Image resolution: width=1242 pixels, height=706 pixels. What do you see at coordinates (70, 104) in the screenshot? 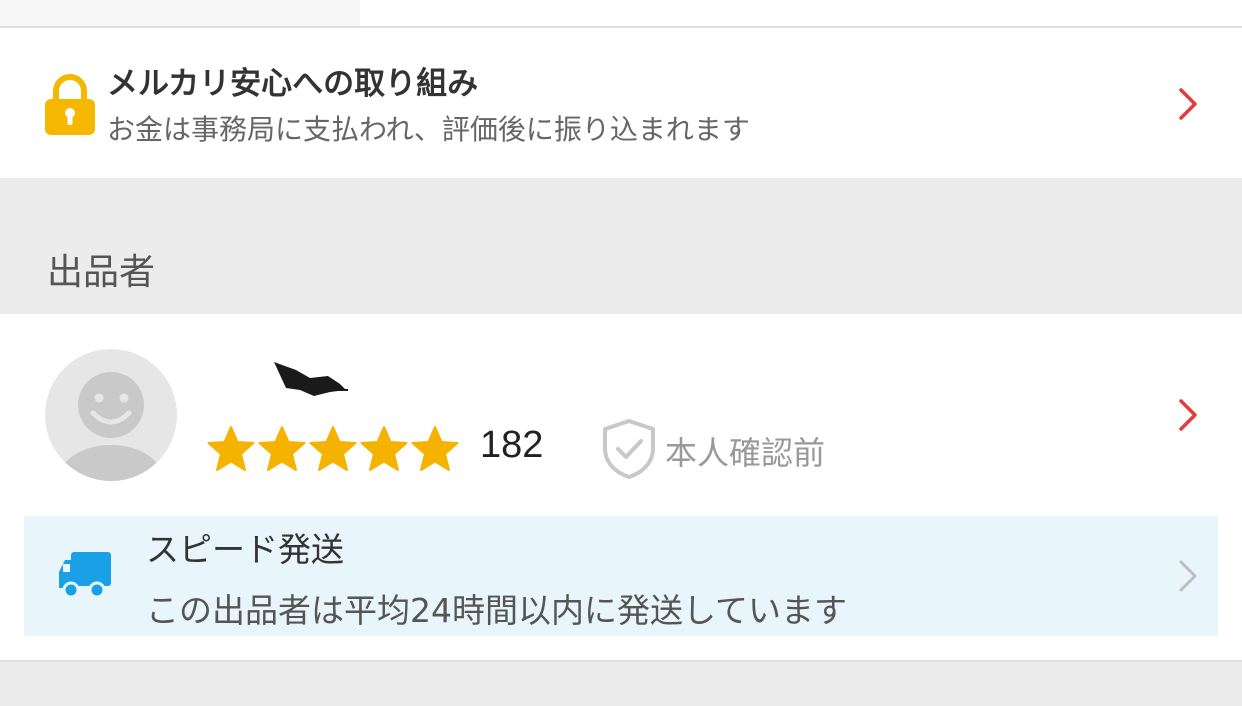
I see `lock-icon` at bounding box center [70, 104].